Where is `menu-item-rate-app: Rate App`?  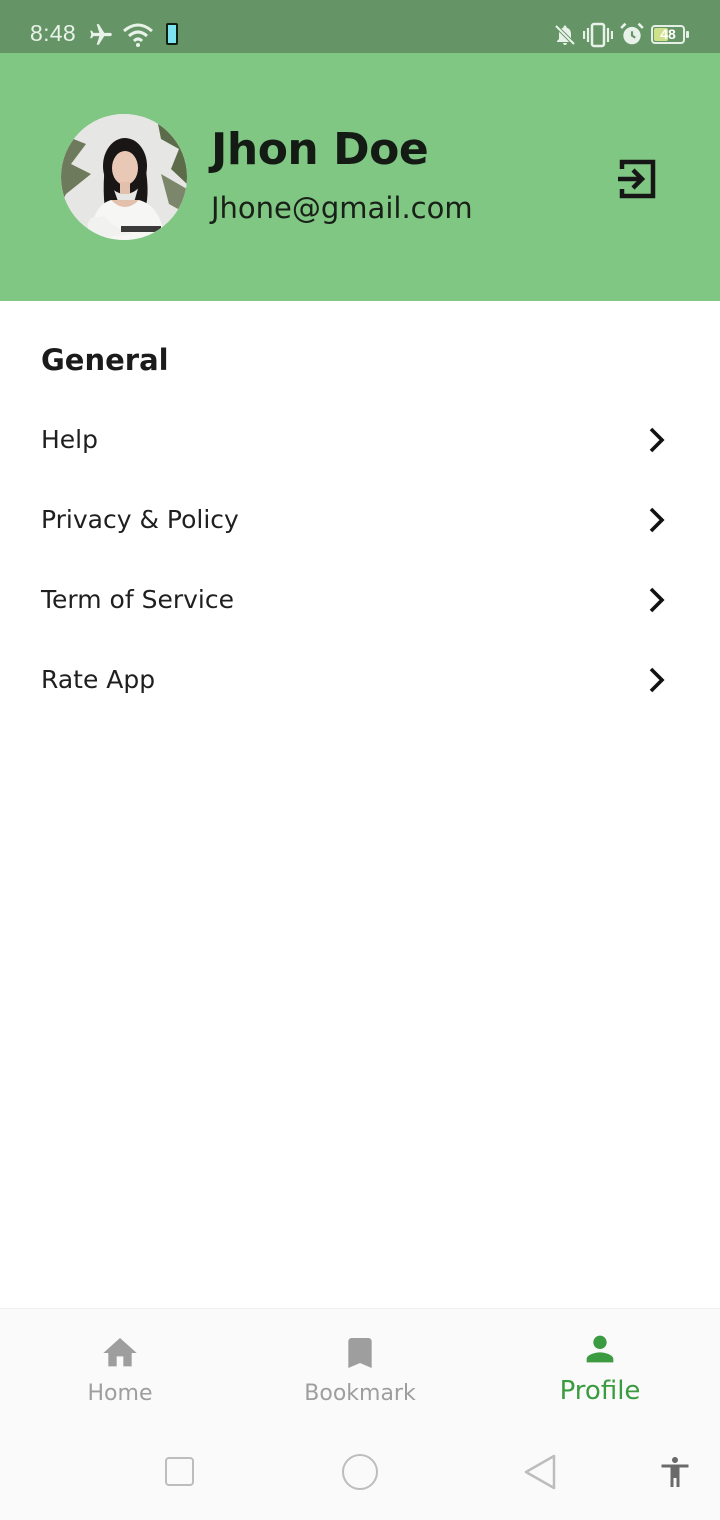
menu-item-rate-app: Rate App is located at coordinates (360, 680).